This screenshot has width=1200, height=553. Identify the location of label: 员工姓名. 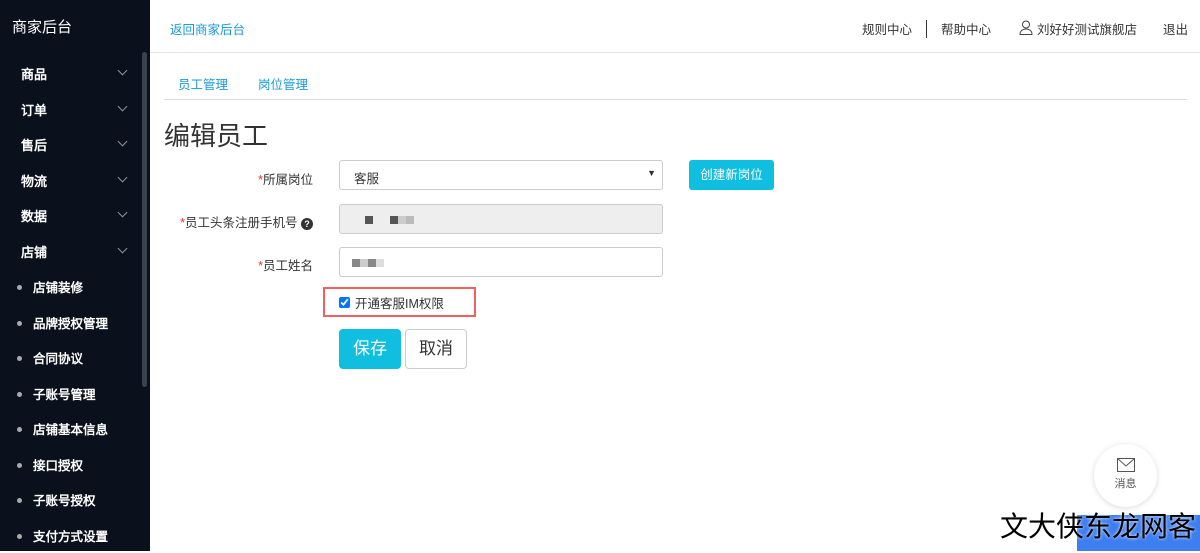
(288, 266).